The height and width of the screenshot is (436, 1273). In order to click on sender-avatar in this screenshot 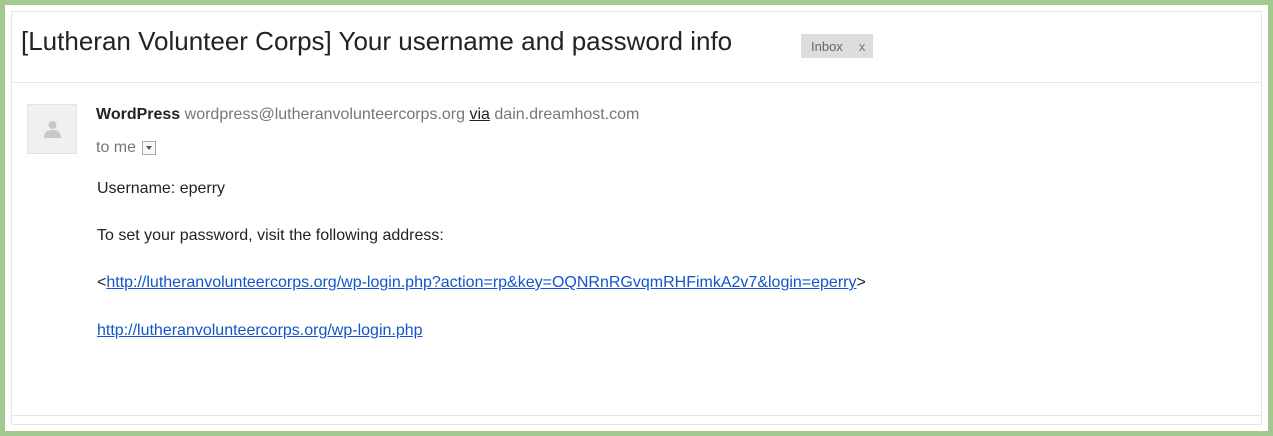, I will do `click(52, 129)`.